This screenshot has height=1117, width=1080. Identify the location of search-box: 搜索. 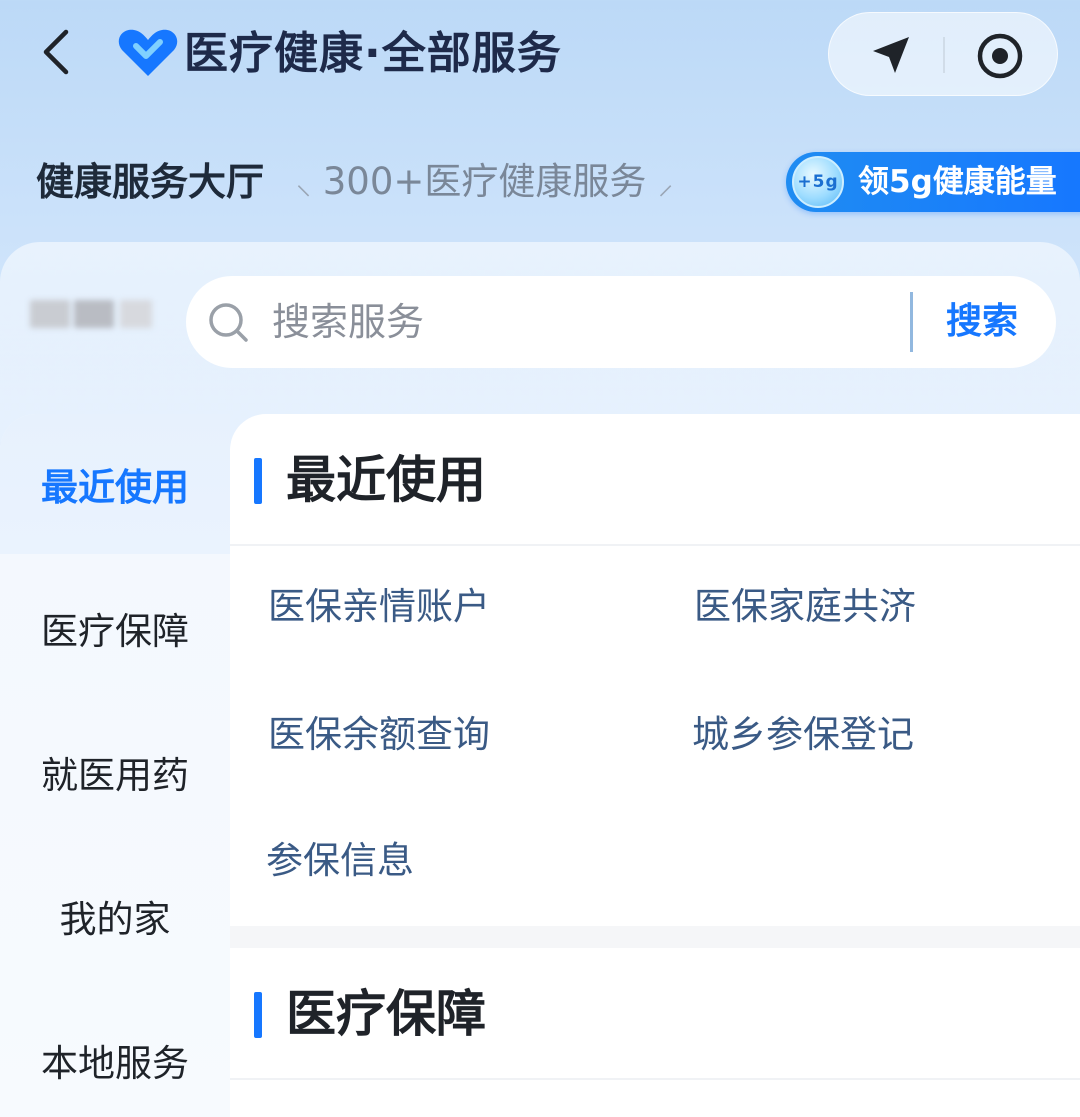
(621, 322).